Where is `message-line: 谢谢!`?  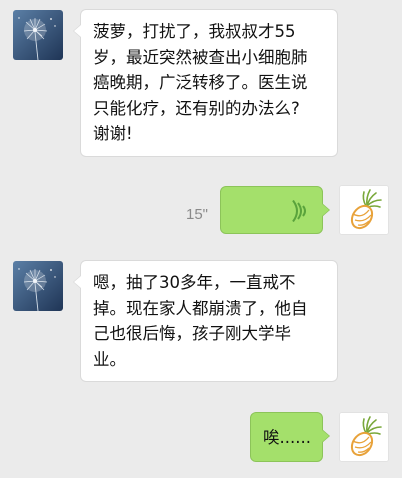
message-line: 谢谢! is located at coordinates (113, 133).